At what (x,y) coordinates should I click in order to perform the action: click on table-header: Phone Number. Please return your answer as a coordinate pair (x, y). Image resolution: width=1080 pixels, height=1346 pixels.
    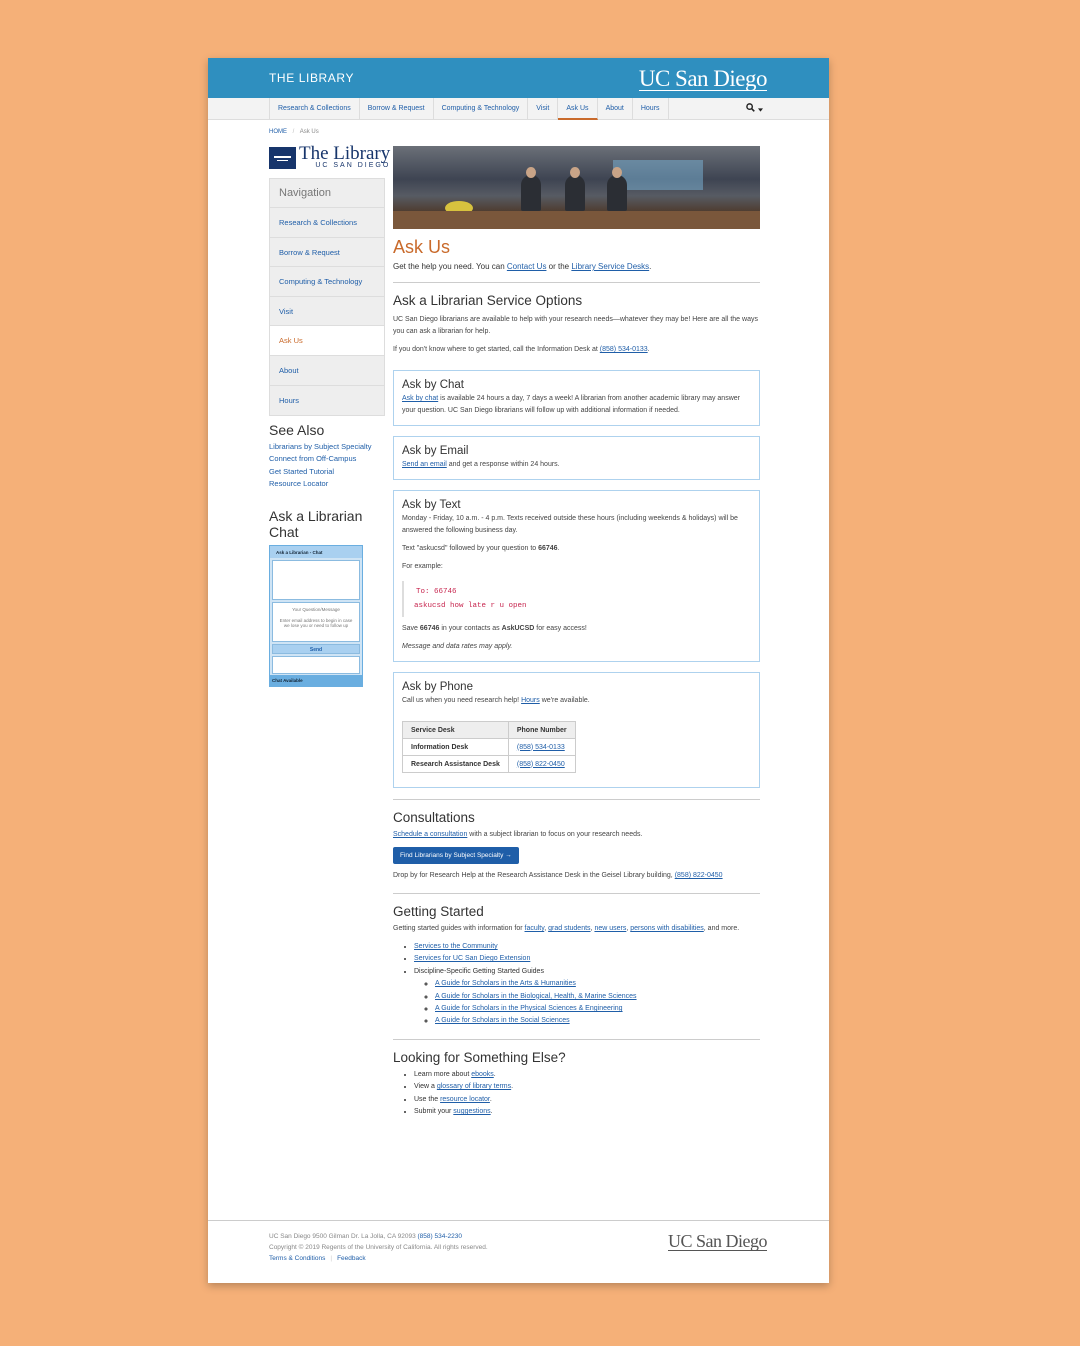
    Looking at the image, I should click on (541, 730).